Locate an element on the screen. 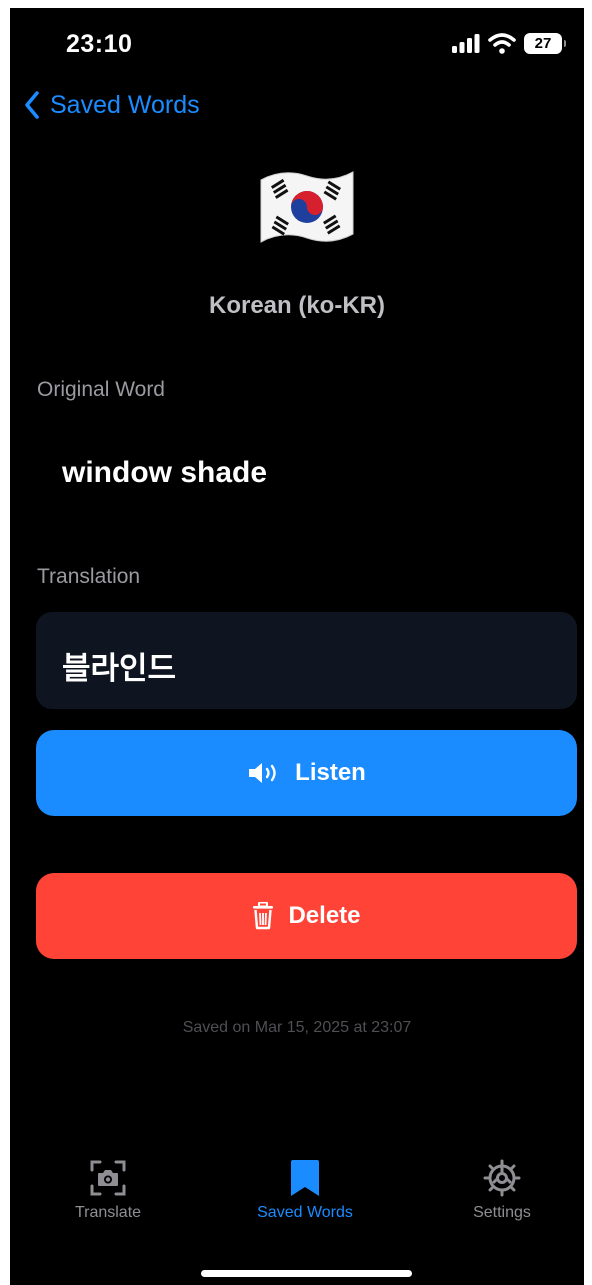  status-icons: 27 is located at coordinates (509, 43).